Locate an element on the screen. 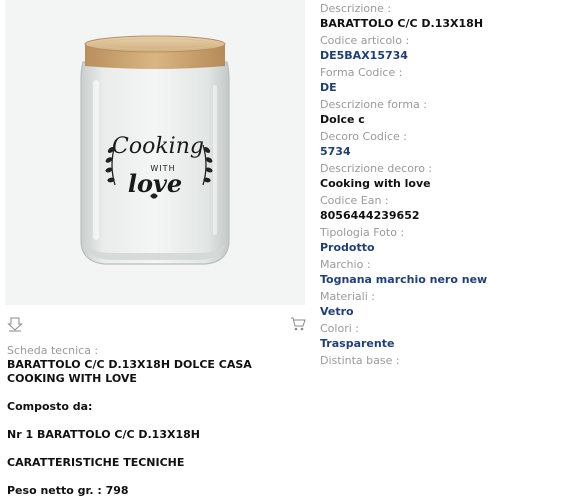 The image size is (561, 500). property-value: Trasparente is located at coordinates (438, 343).